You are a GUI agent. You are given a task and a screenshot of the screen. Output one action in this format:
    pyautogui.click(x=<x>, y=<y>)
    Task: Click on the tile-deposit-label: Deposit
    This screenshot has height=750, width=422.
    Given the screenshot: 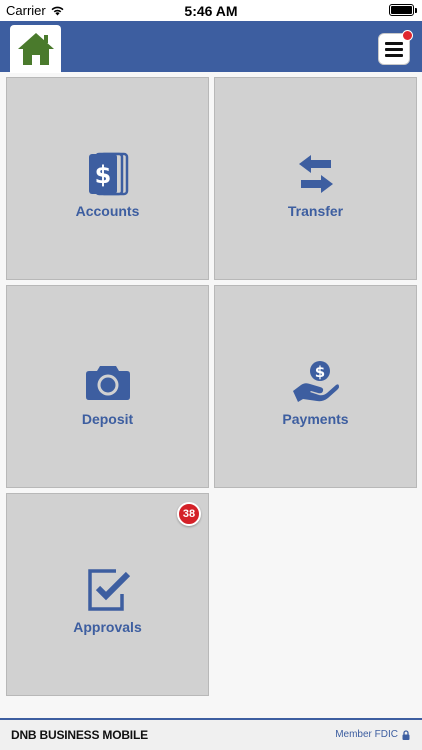 What is the action you would take?
    pyautogui.click(x=107, y=418)
    